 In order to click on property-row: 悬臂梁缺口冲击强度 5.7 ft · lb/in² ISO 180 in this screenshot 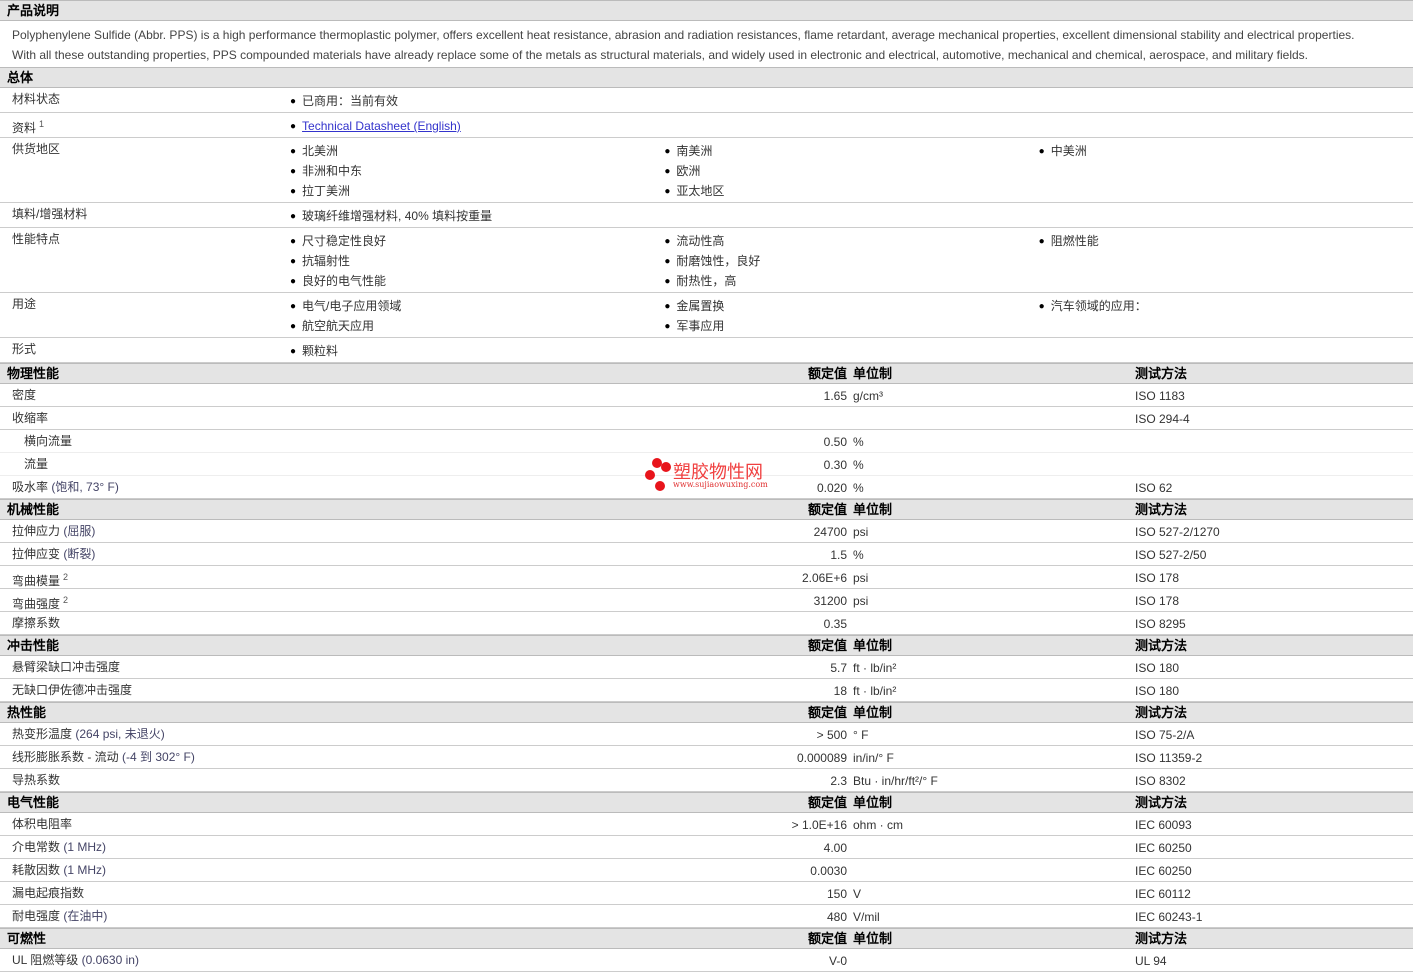, I will do `click(706, 667)`.